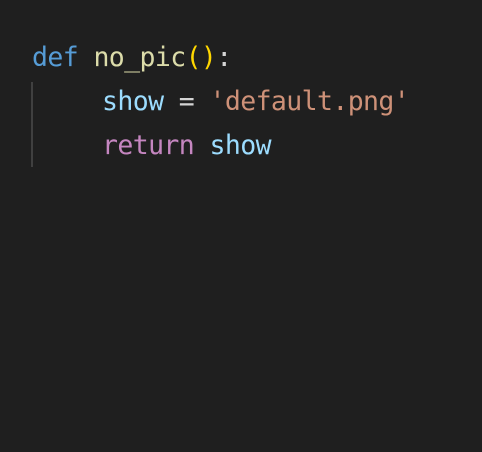 This screenshot has height=452, width=482. I want to click on assignment-operator: =, so click(186, 101).